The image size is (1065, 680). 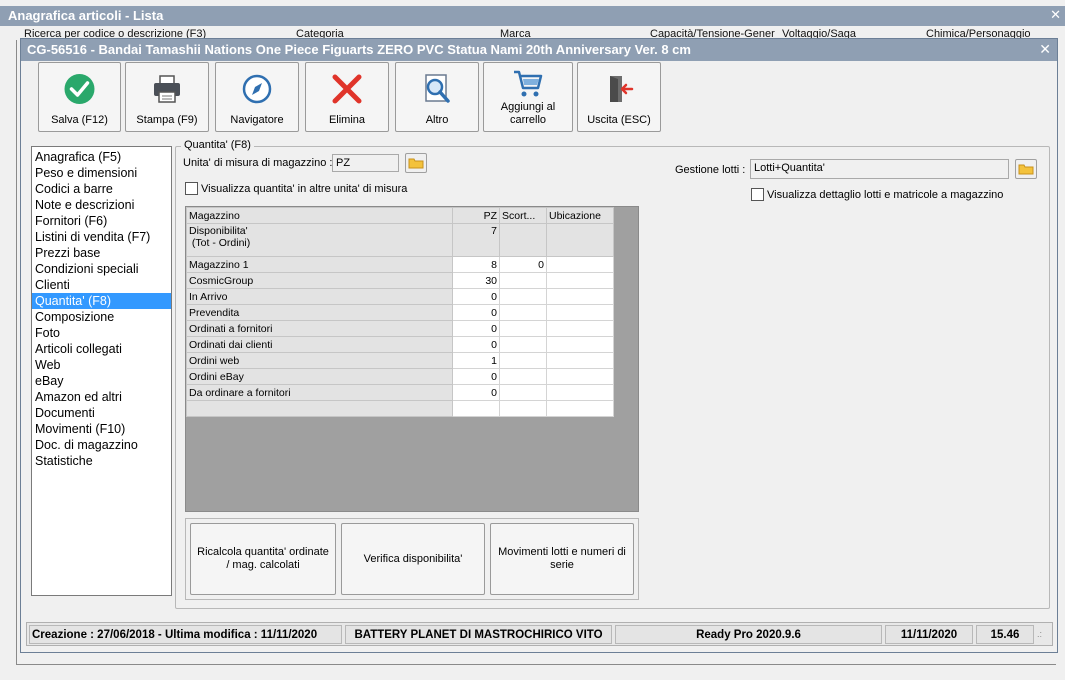 I want to click on nav-item: Documenti, so click(x=101, y=413).